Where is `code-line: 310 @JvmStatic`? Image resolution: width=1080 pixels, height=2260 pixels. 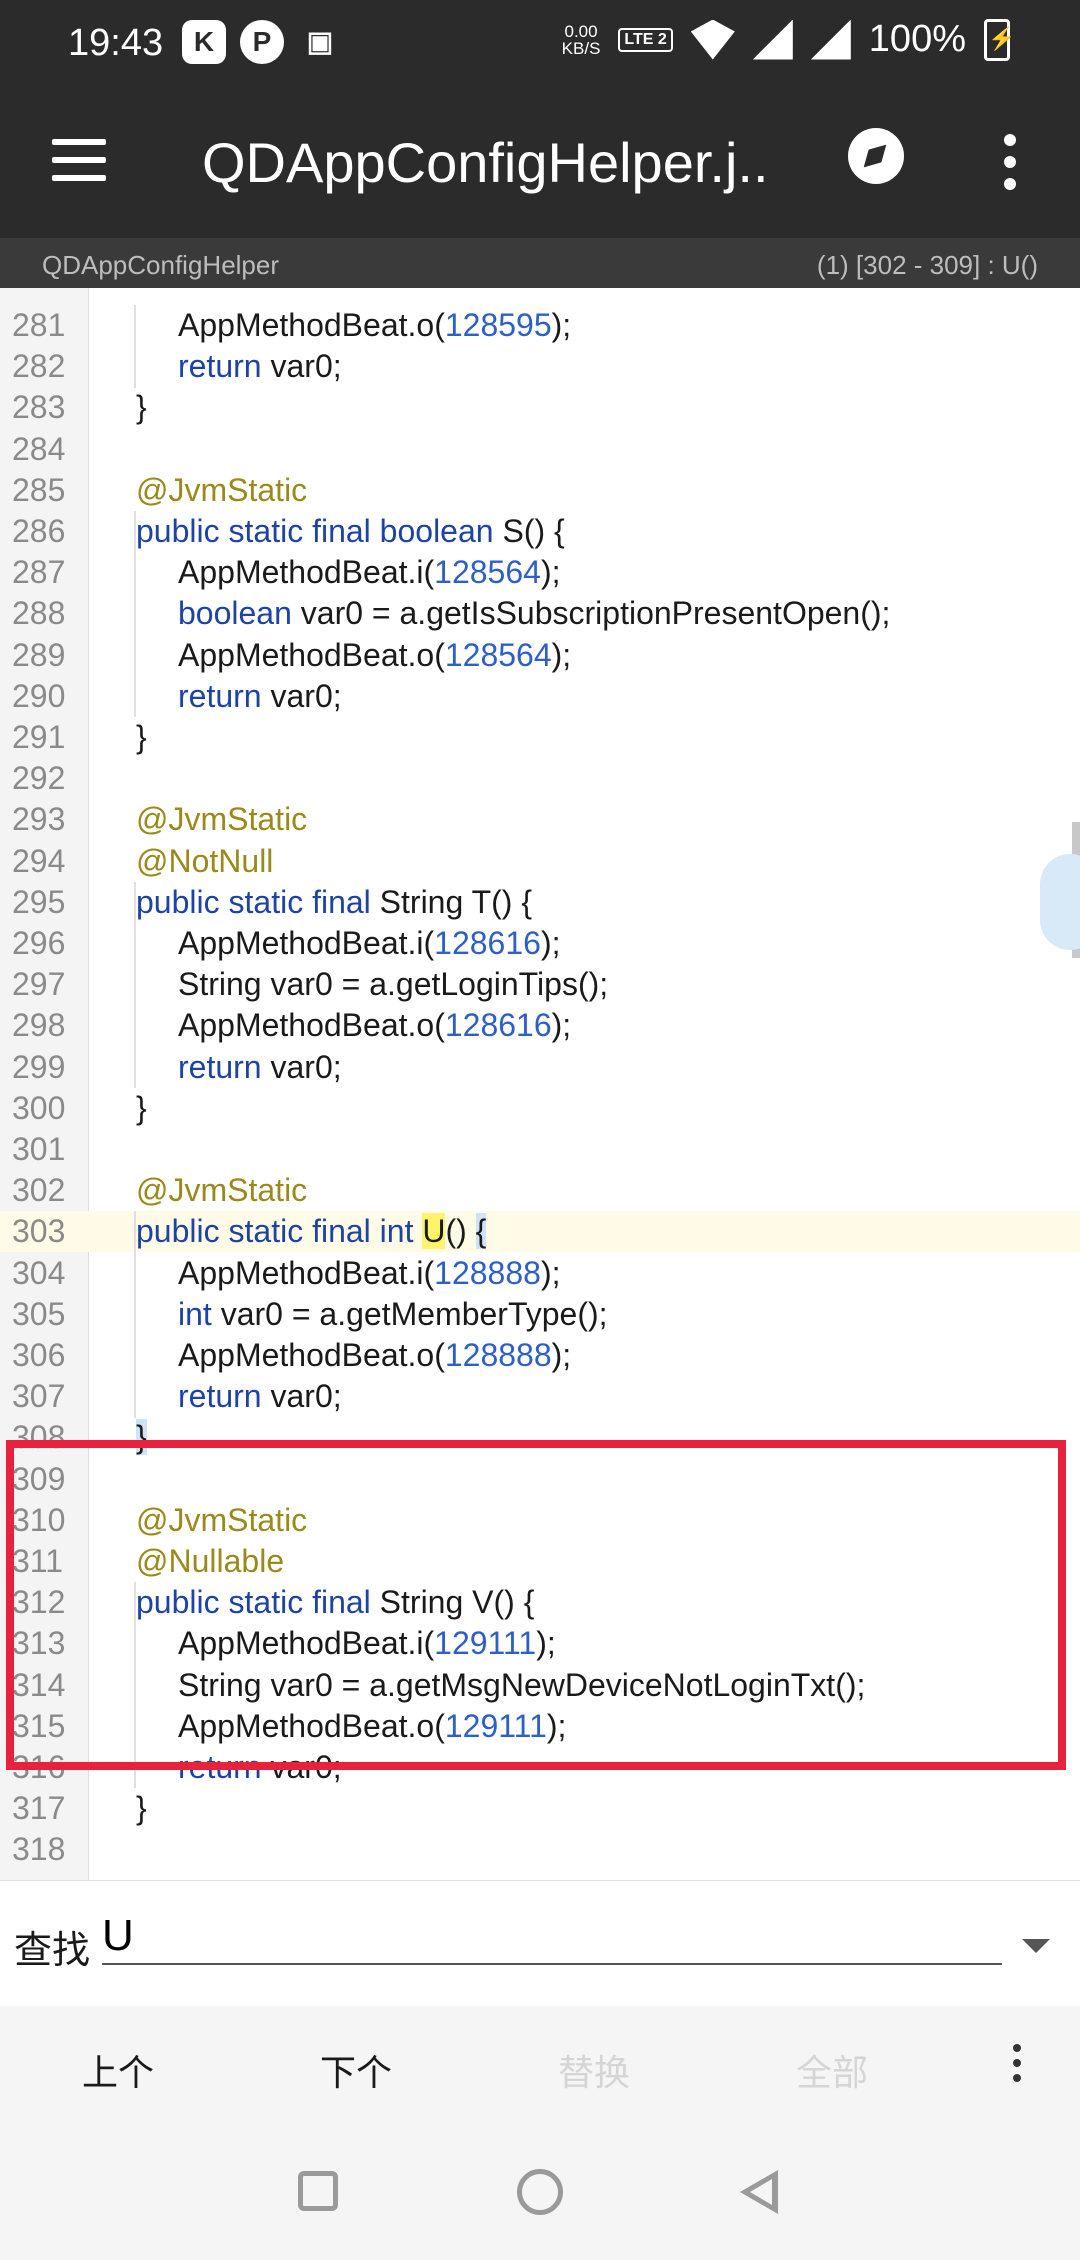
code-line: 310 @JvmStatic is located at coordinates (540, 1520).